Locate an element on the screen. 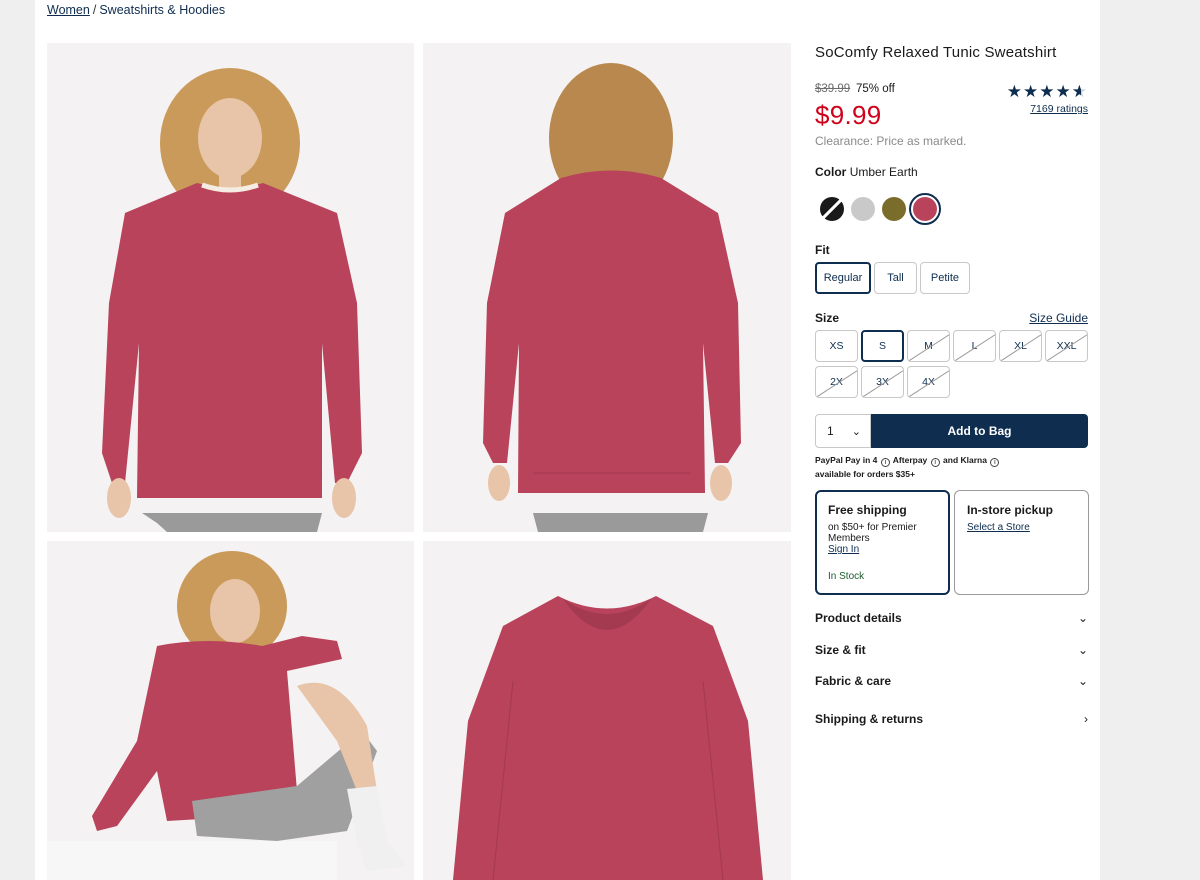 The image size is (1200, 880). swatch-black is located at coordinates (832, 209).